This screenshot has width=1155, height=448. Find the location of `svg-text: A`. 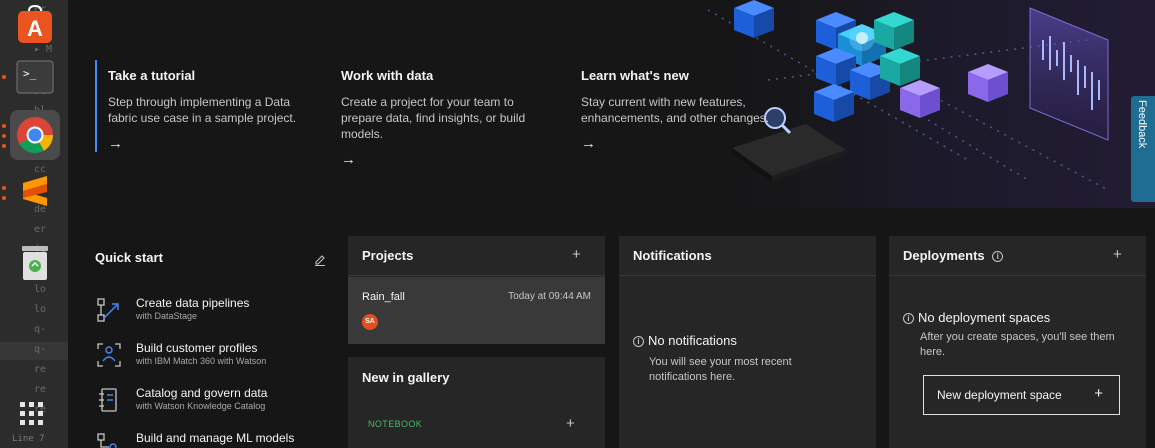

svg-text: A is located at coordinates (35, 28).